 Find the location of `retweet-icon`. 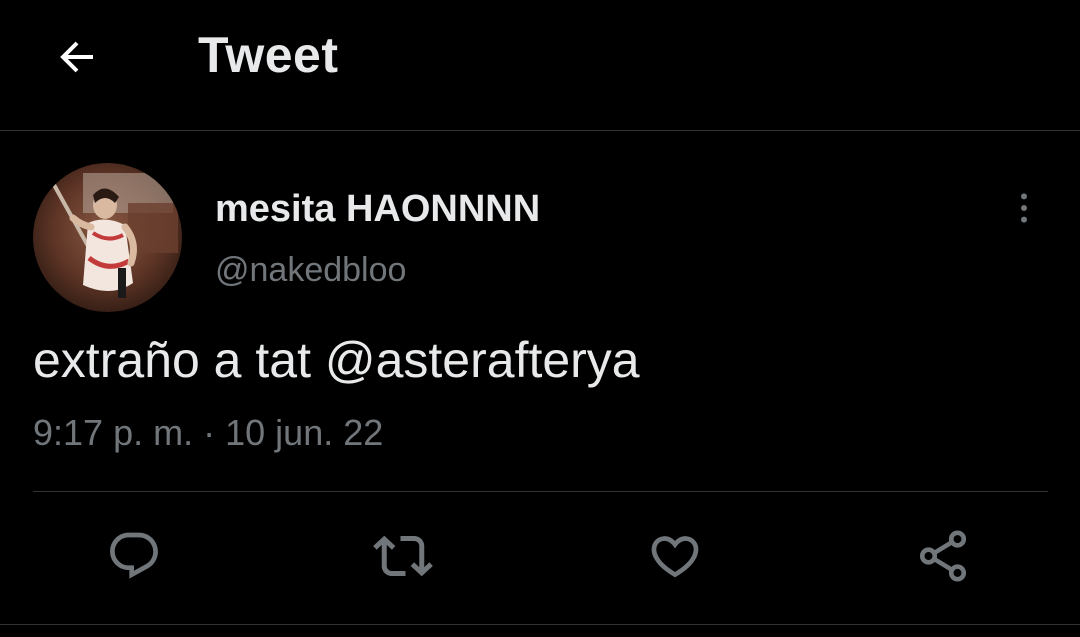

retweet-icon is located at coordinates (403, 556).